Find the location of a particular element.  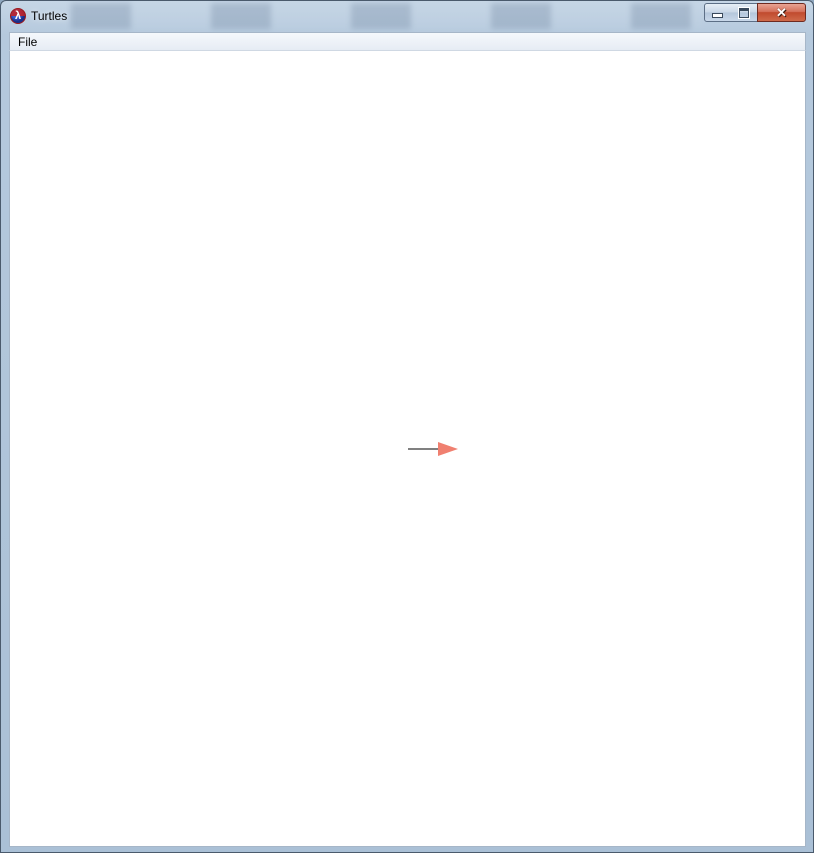

titlebar-background is located at coordinates (386, 16).